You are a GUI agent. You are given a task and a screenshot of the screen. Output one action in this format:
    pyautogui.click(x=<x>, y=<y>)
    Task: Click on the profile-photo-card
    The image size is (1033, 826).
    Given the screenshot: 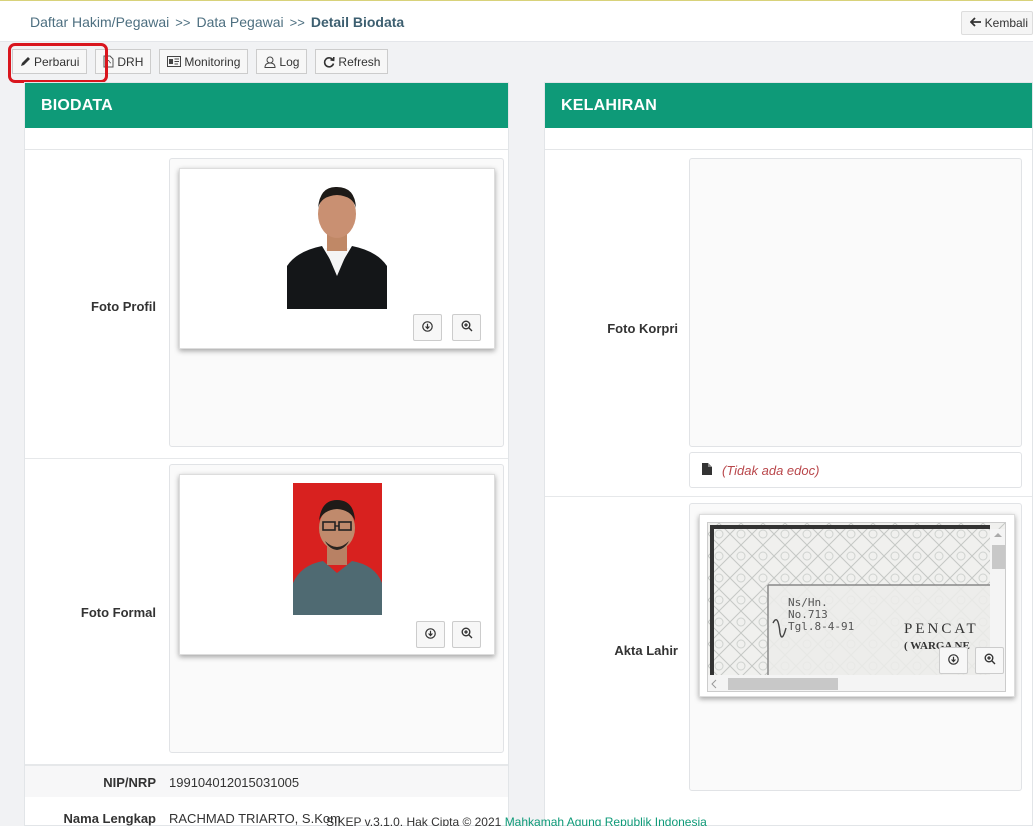 What is the action you would take?
    pyautogui.click(x=337, y=258)
    